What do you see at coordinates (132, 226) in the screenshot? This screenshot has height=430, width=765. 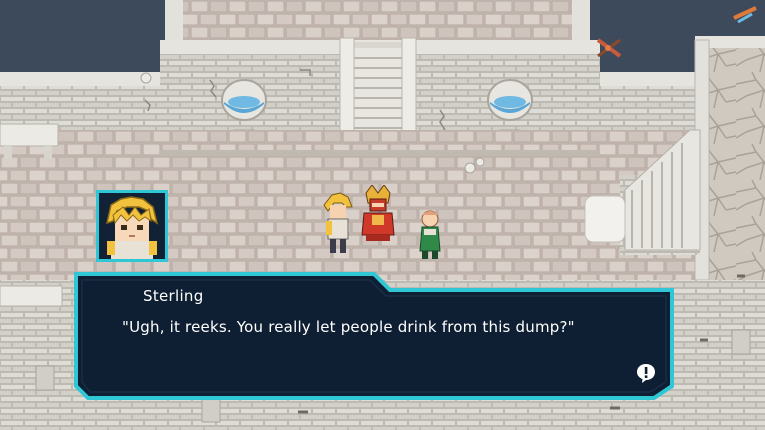 I see `sterling-portrait-icon` at bounding box center [132, 226].